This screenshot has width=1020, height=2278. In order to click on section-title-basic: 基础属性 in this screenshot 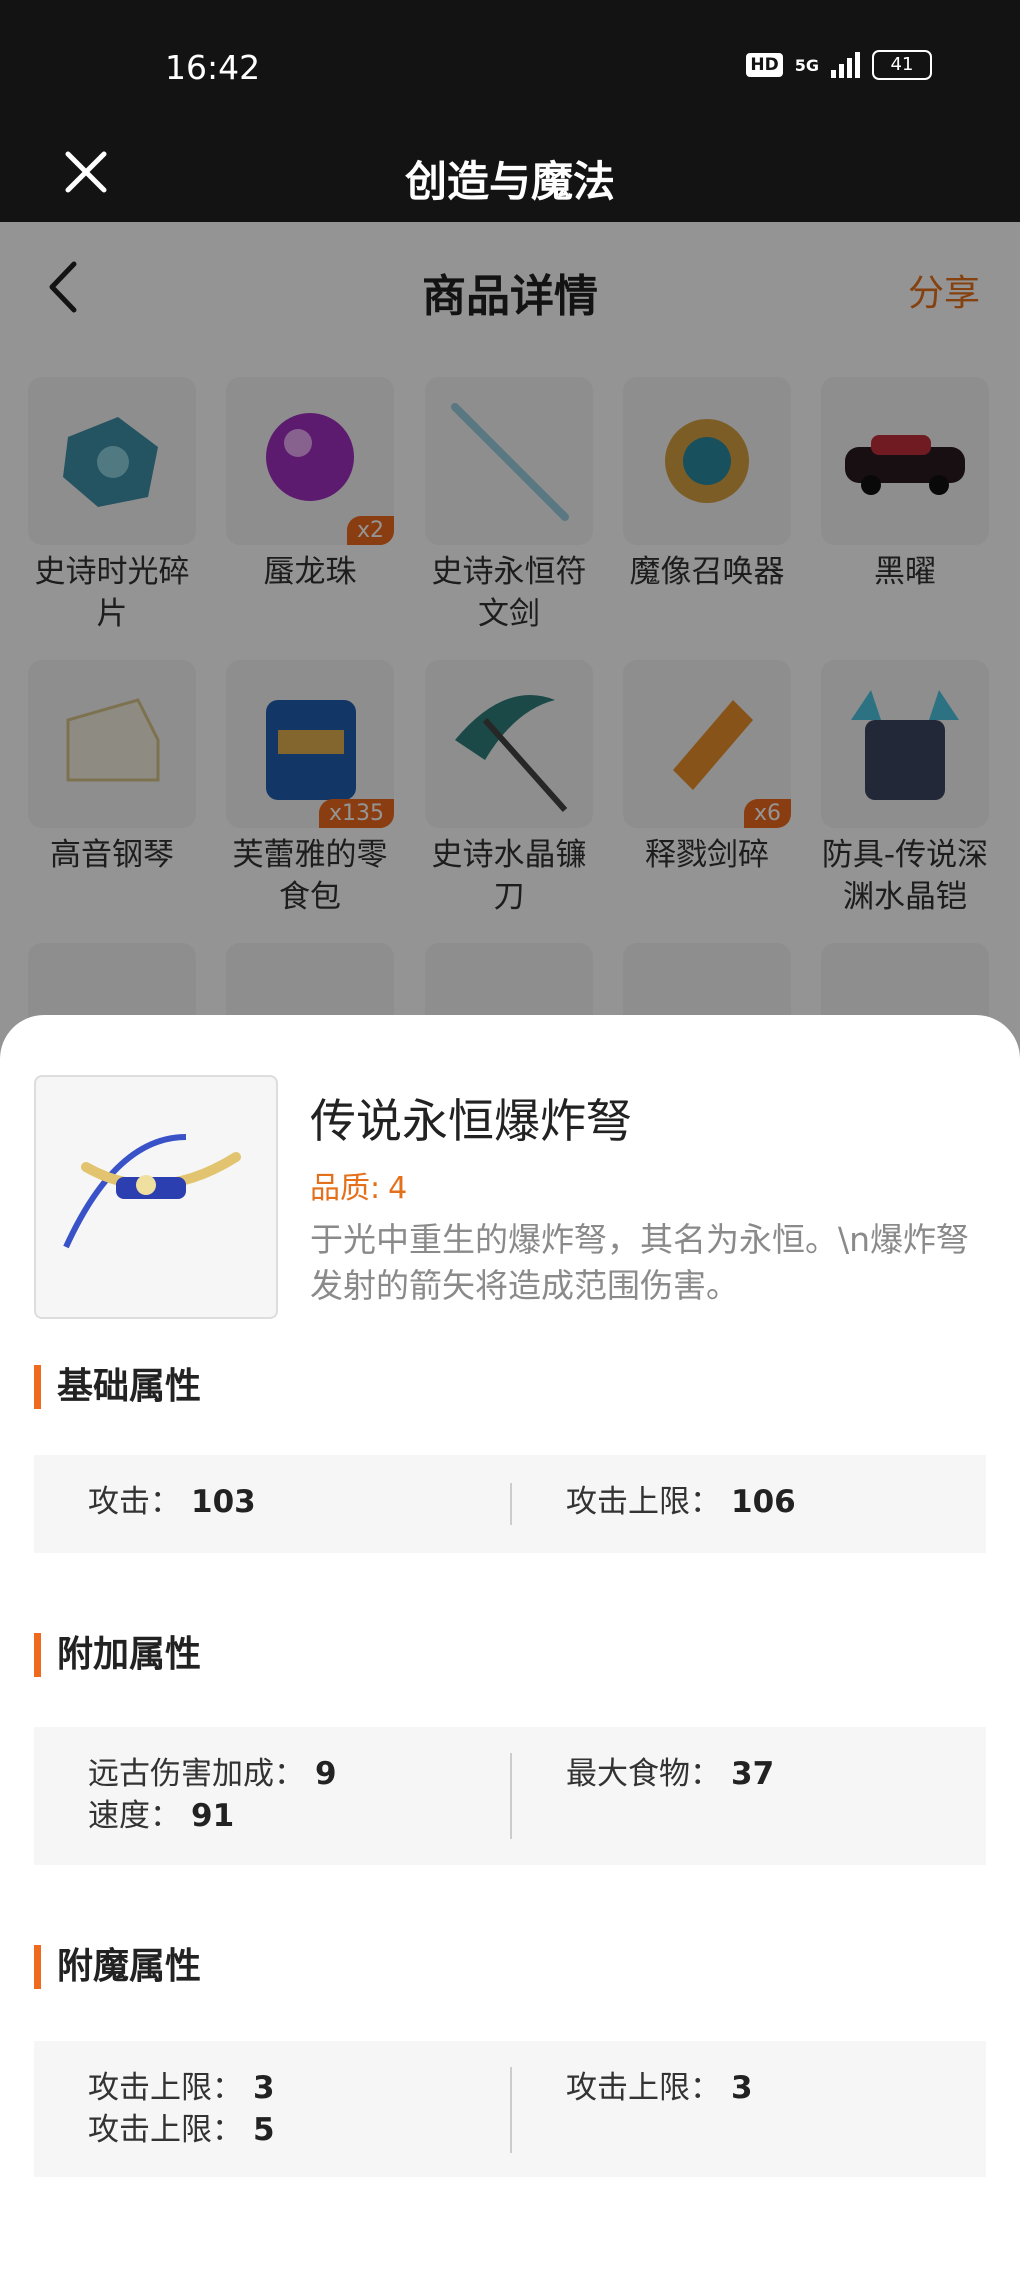, I will do `click(117, 1387)`.